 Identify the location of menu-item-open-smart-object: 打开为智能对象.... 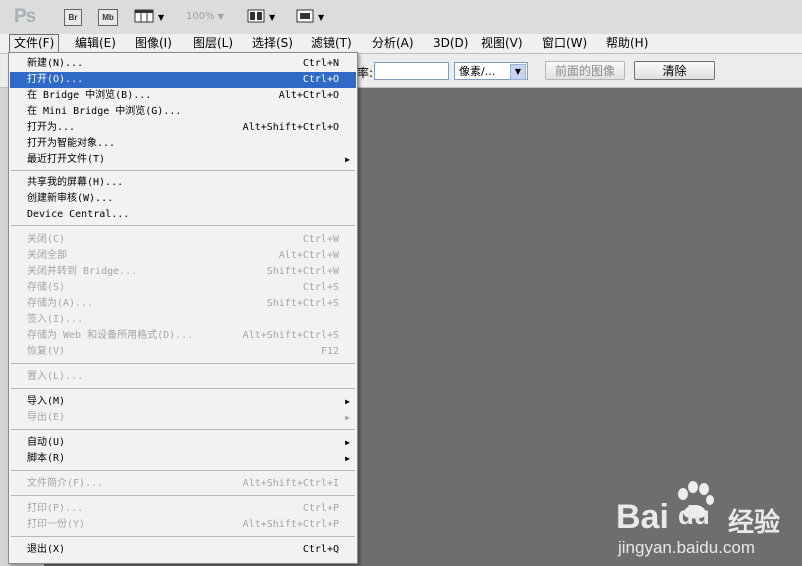
(183, 144).